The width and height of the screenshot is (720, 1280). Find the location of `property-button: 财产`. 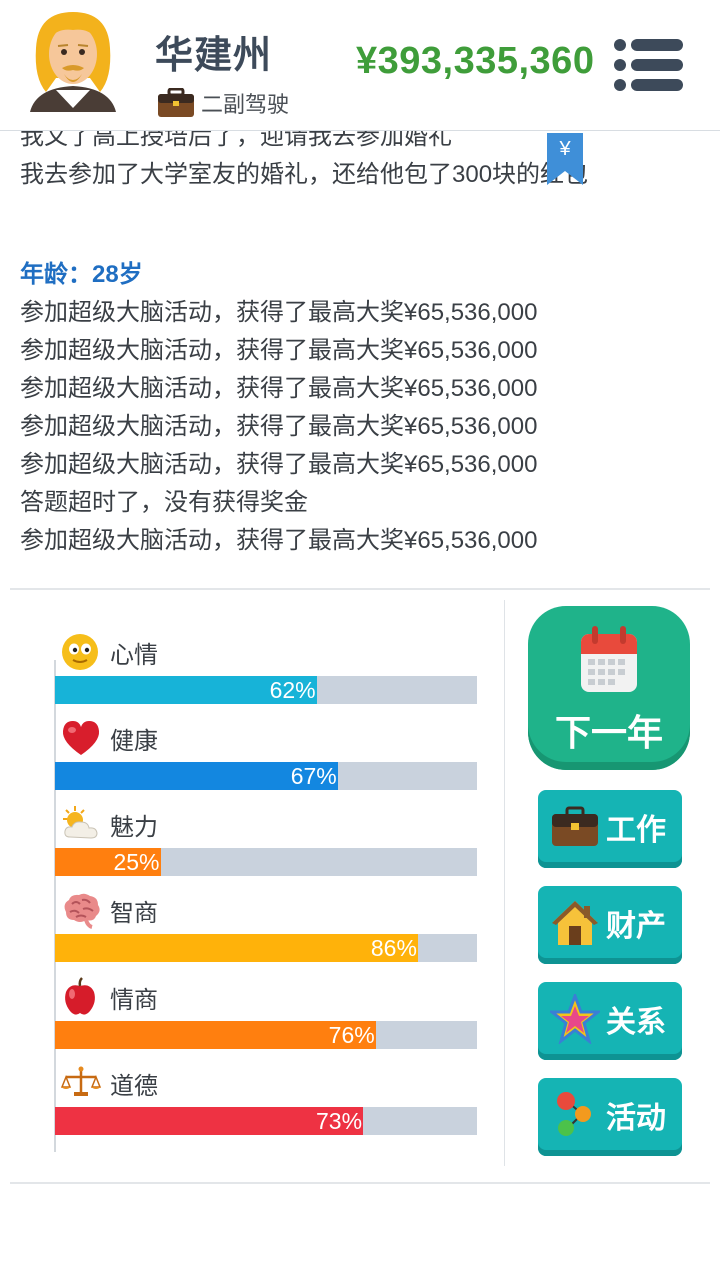

property-button: 财产 is located at coordinates (610, 925).